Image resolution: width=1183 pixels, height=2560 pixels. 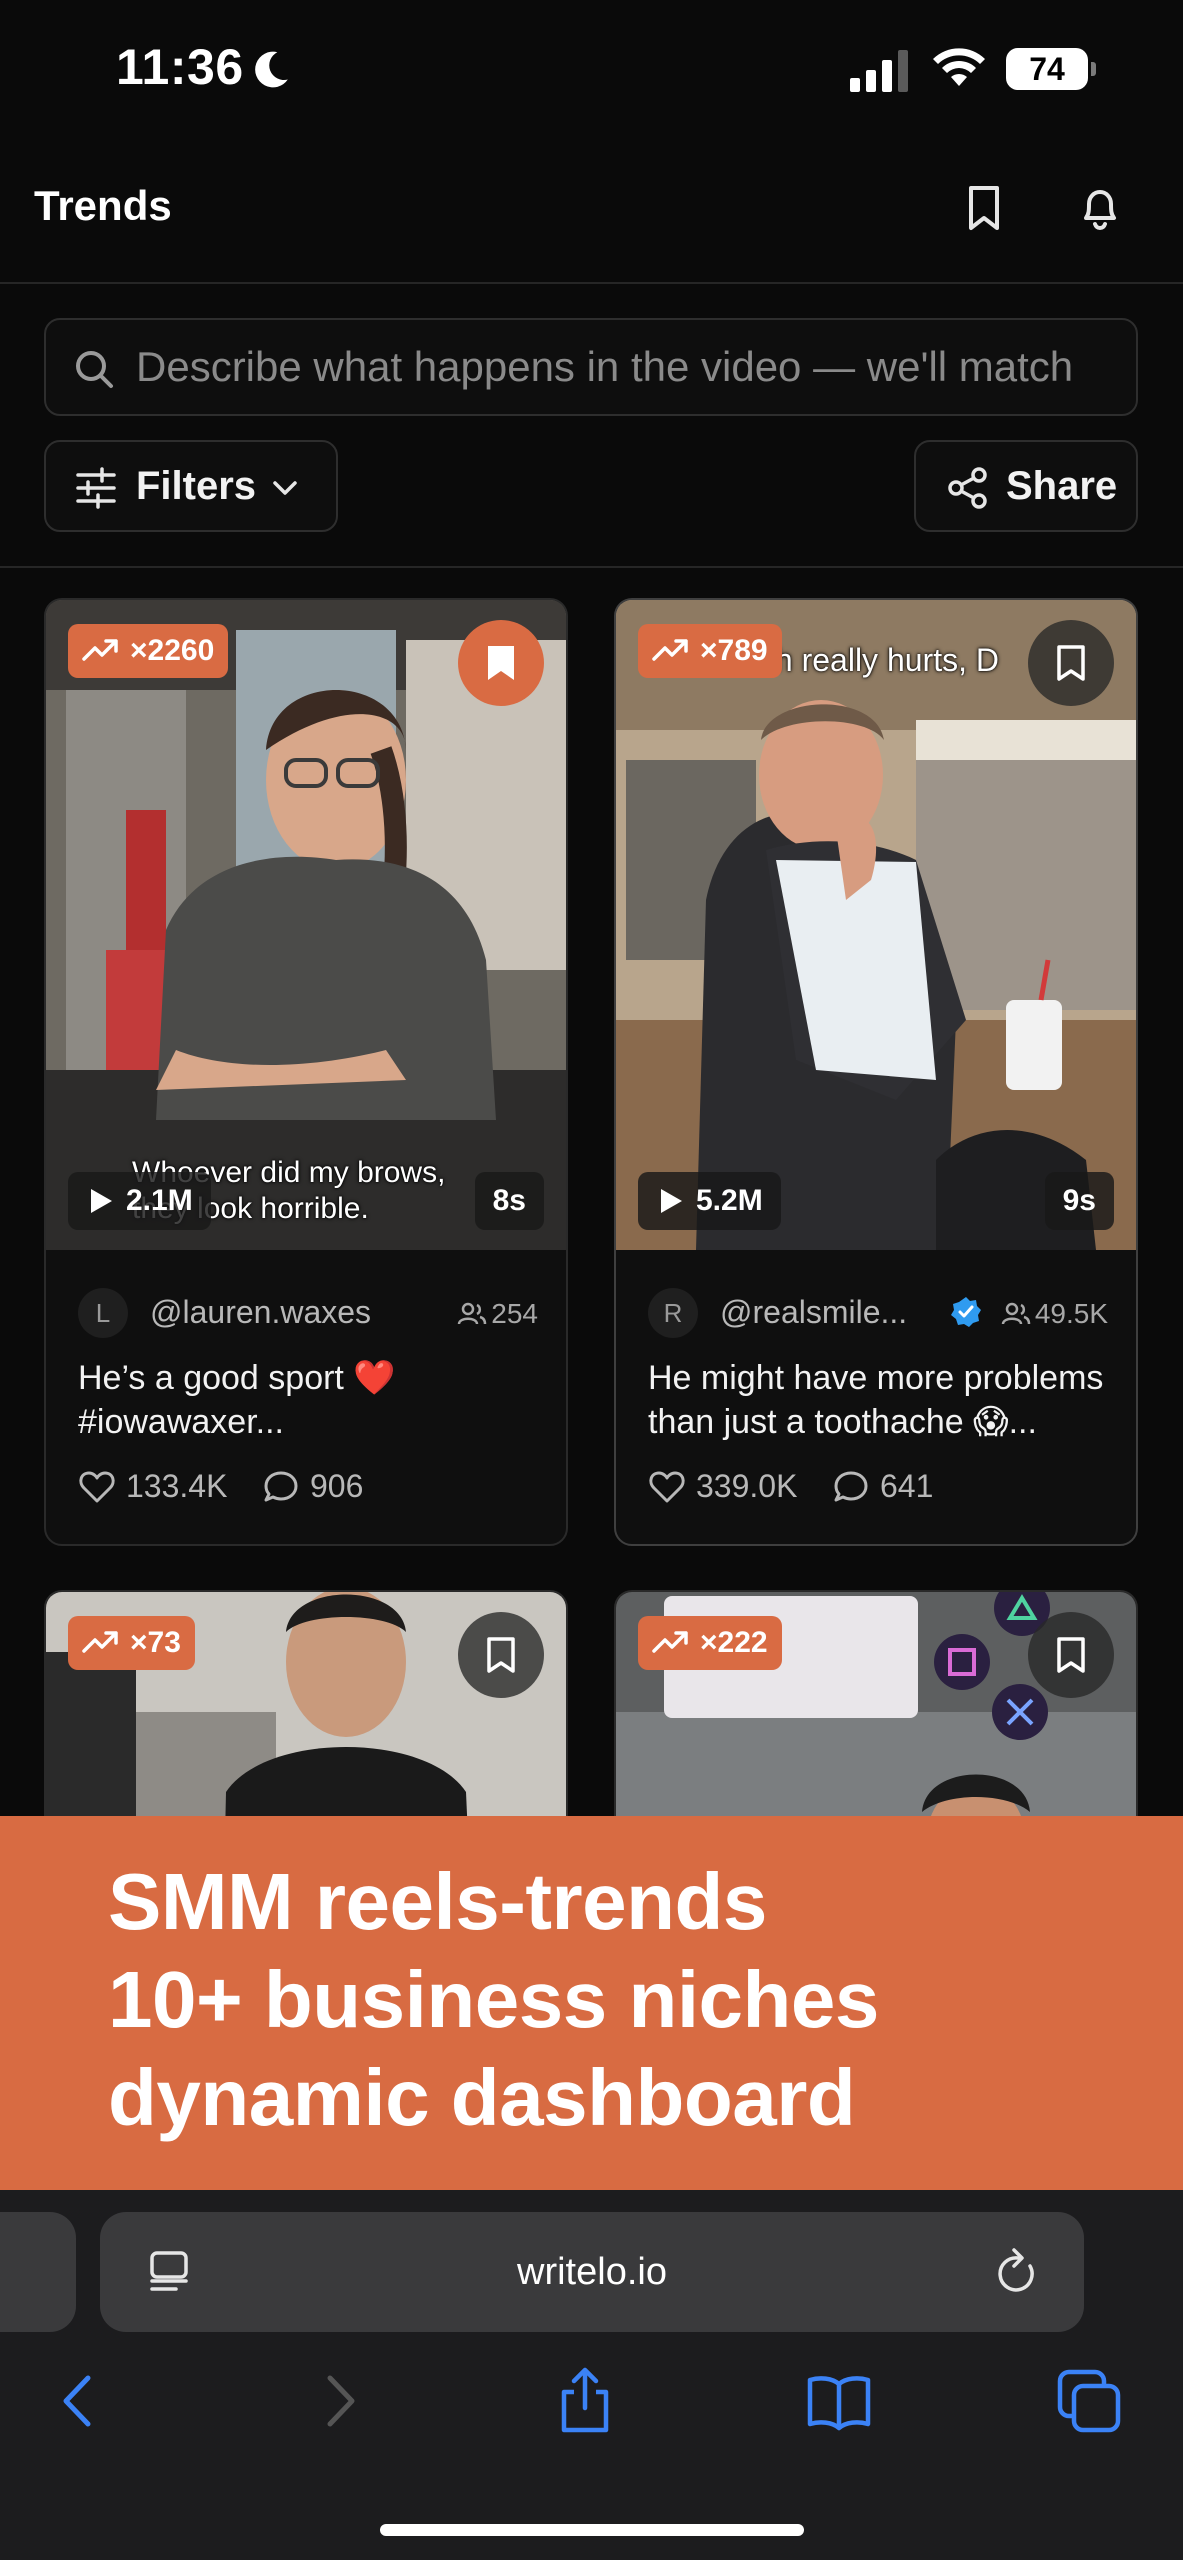 I want to click on trend-badge: ×789, so click(x=710, y=651).